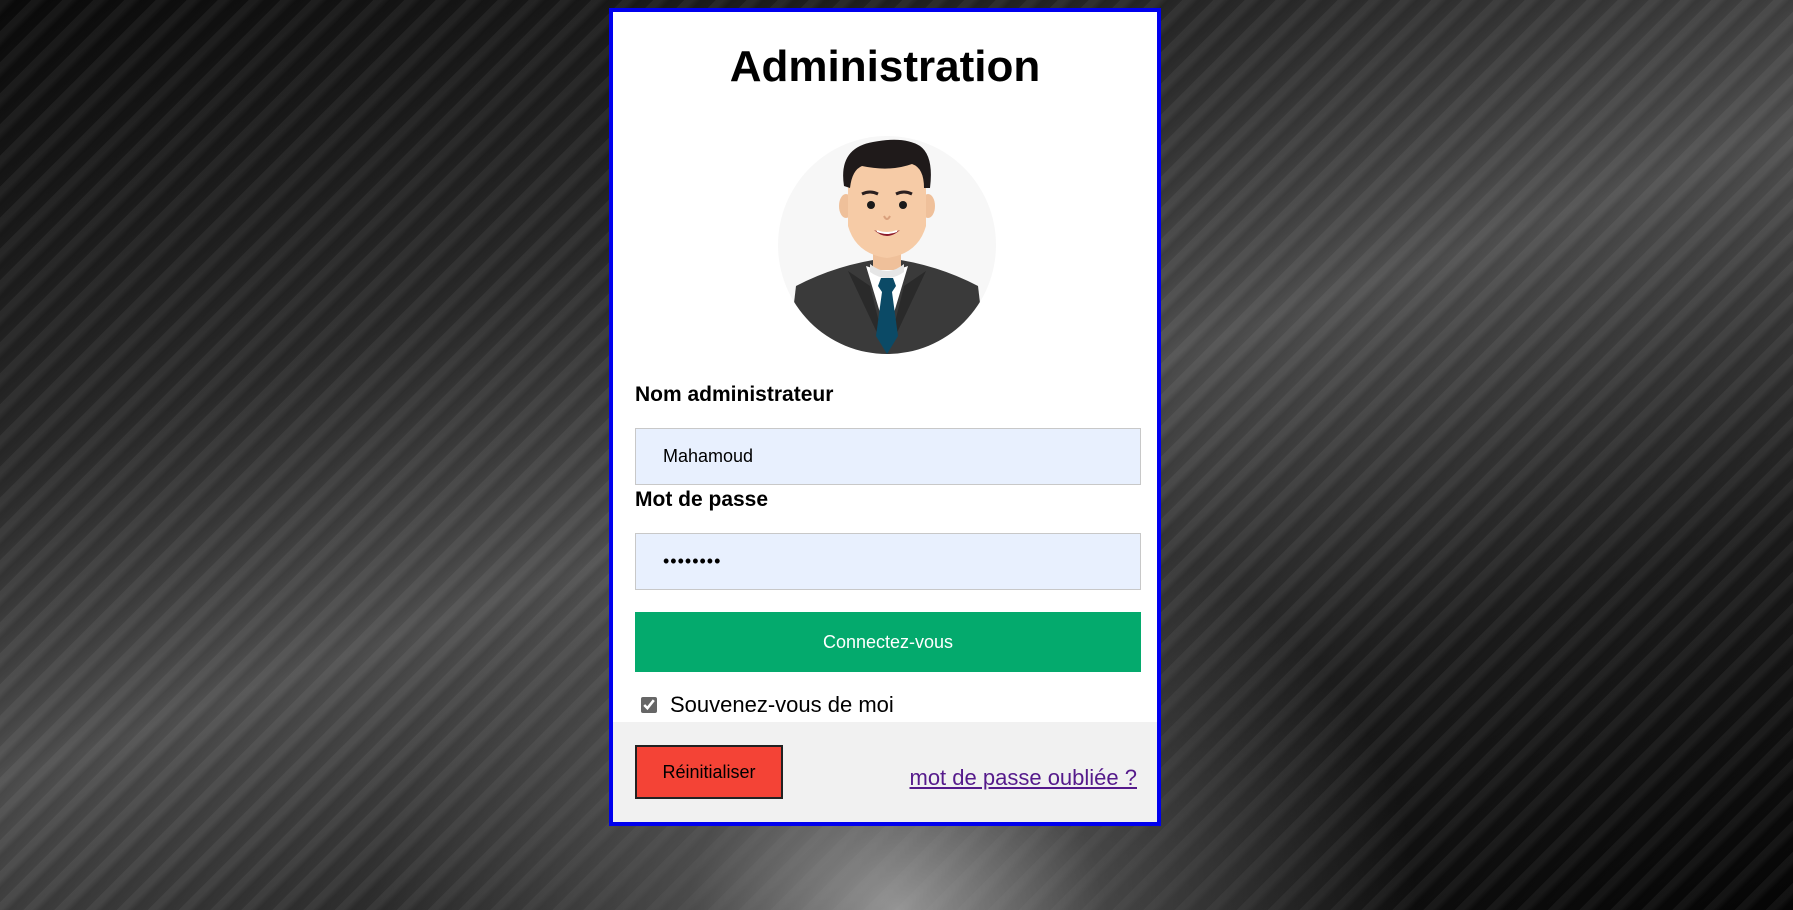 Image resolution: width=1793 pixels, height=910 pixels. I want to click on username-input, so click(888, 456).